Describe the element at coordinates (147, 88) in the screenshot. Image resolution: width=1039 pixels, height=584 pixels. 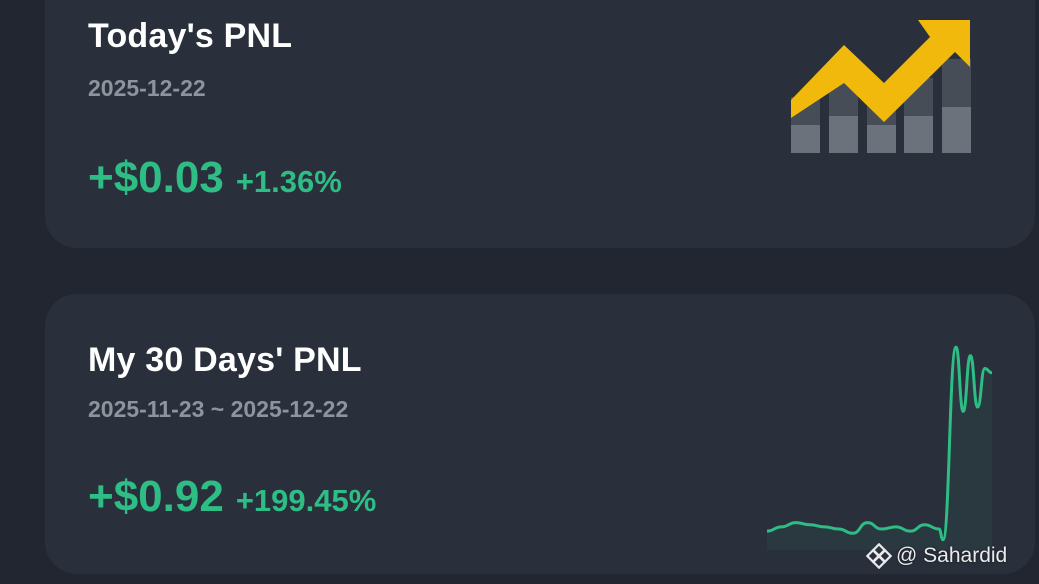
I see `today-pnl-date: 2025-12-22` at that location.